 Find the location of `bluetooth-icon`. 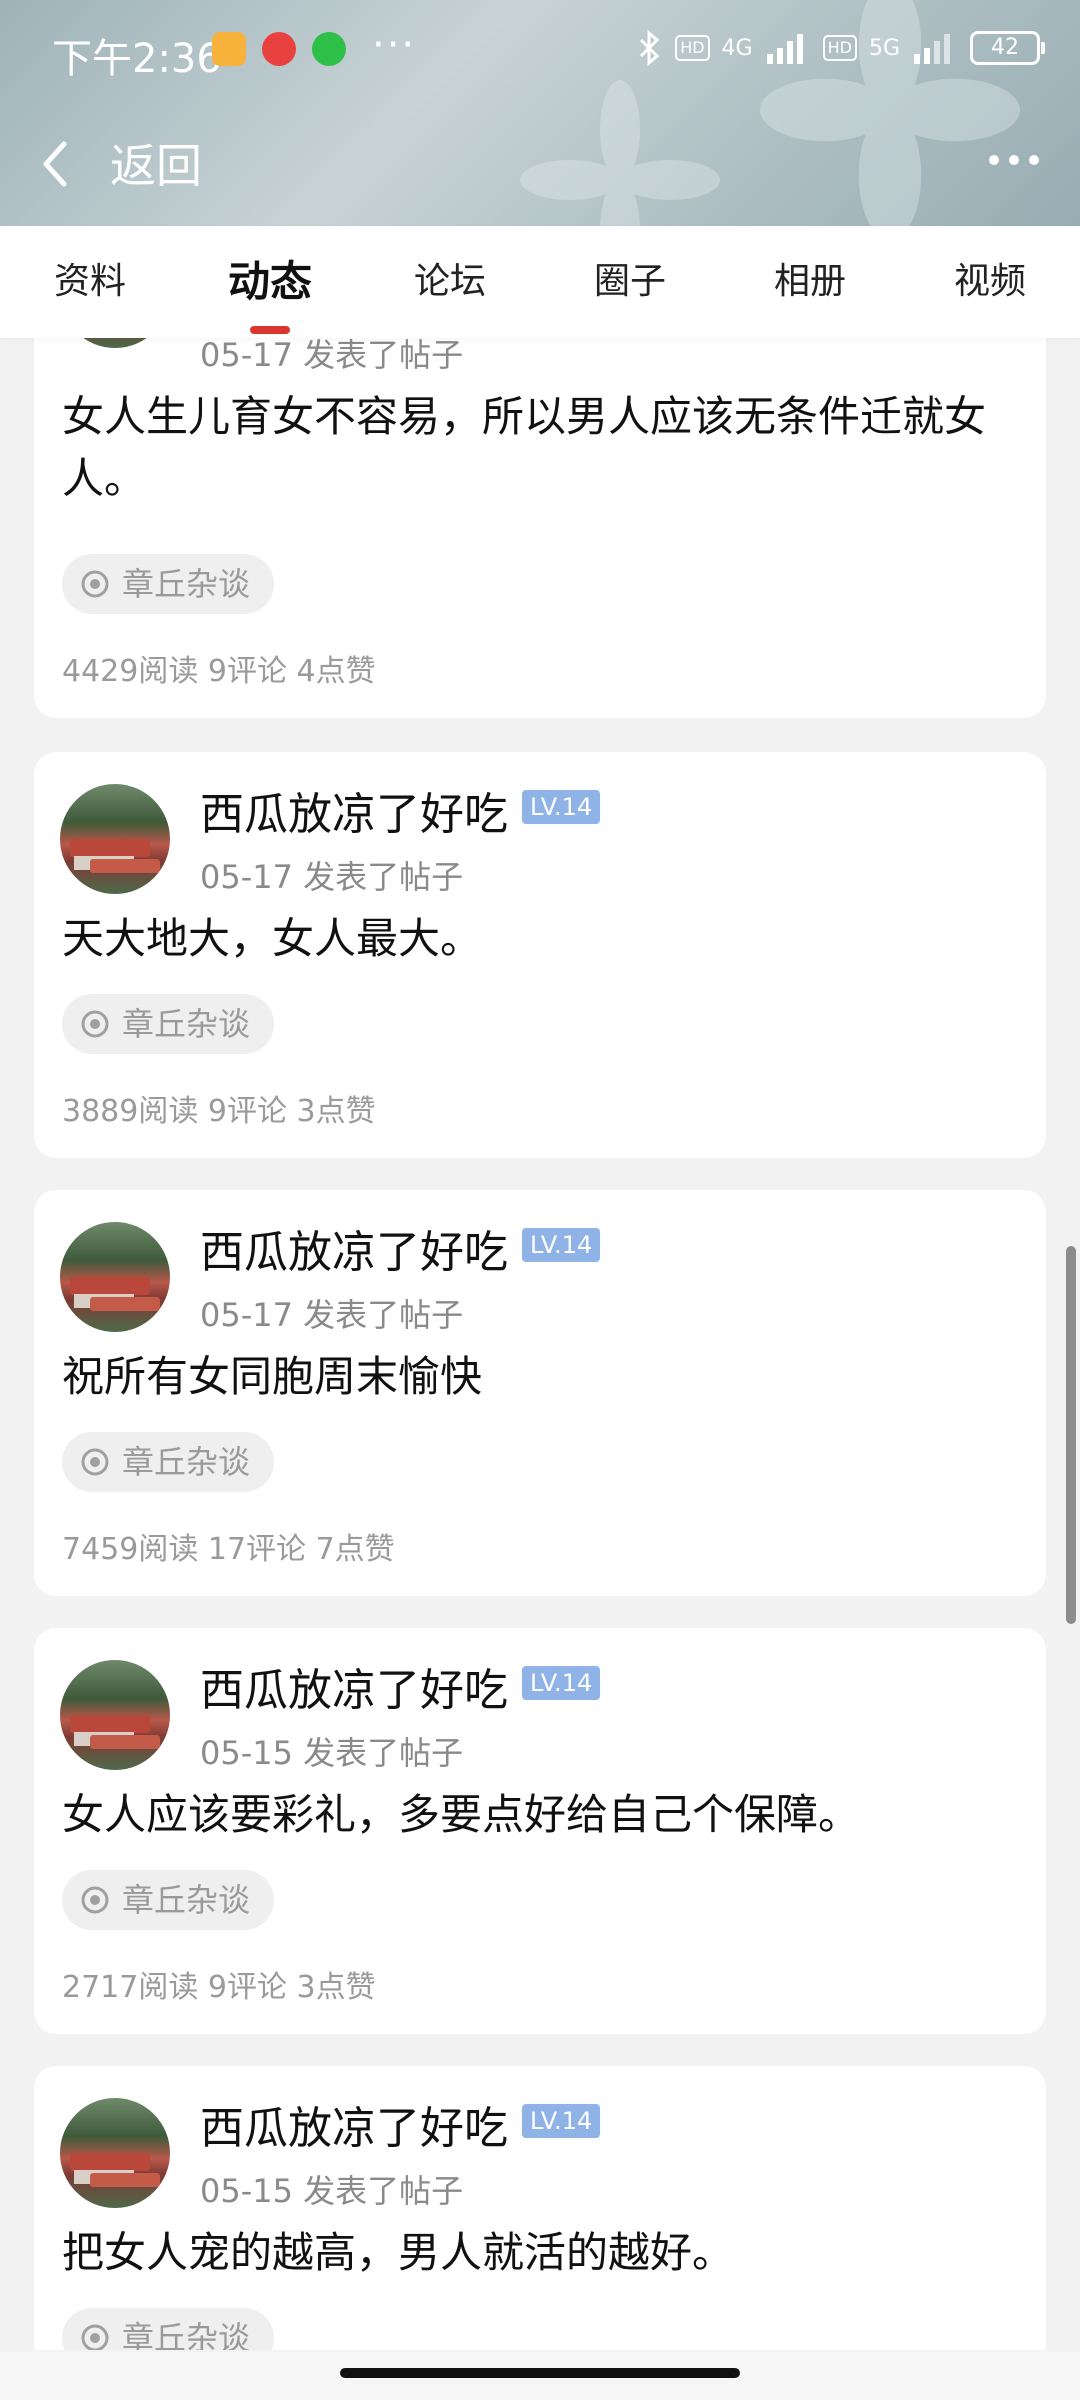

bluetooth-icon is located at coordinates (650, 48).